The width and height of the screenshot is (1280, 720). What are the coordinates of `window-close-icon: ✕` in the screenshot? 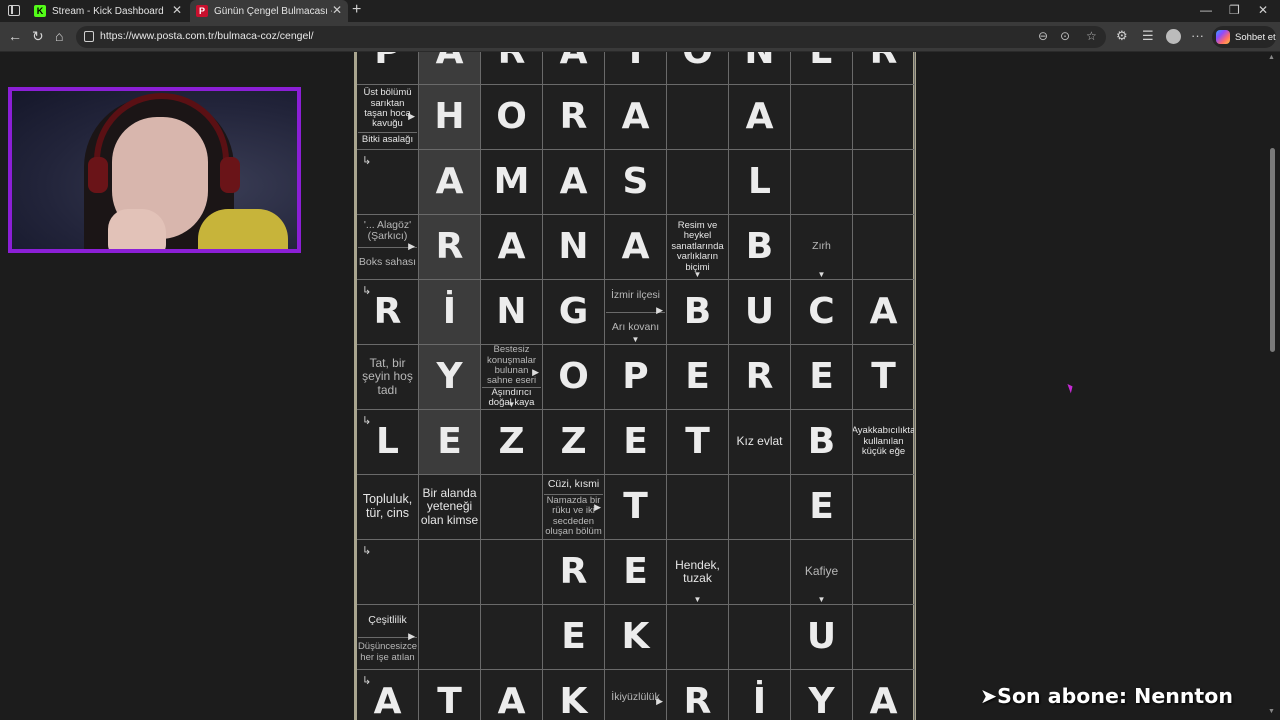 It's located at (1263, 10).